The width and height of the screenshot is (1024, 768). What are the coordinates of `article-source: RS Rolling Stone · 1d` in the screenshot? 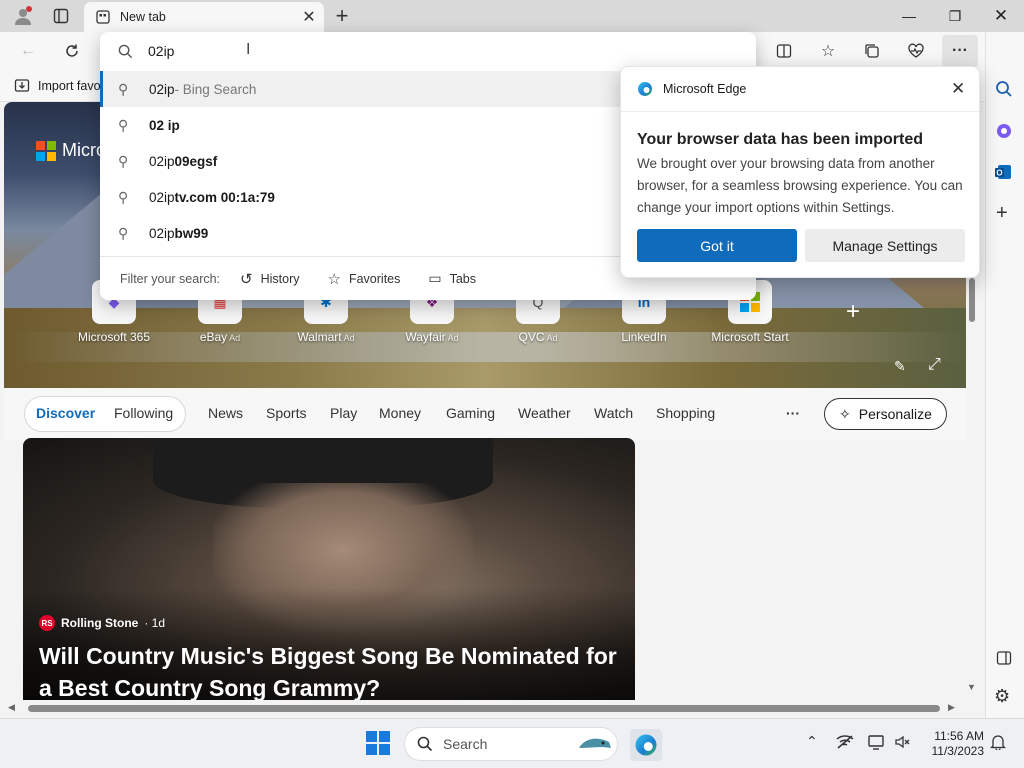 It's located at (102, 623).